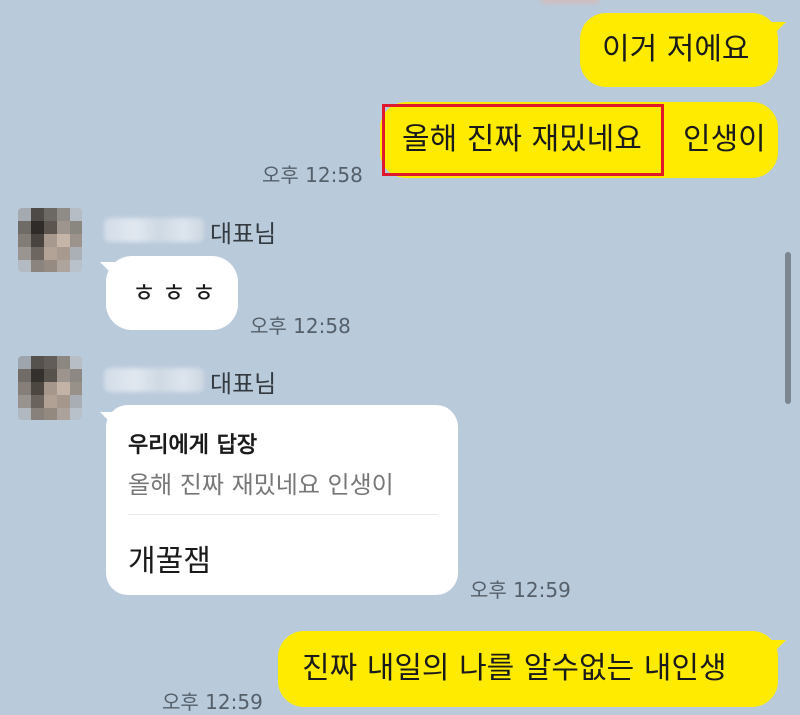  I want to click on quoted-message: 올해 진짜 재밌네요 인생이, so click(261, 482).